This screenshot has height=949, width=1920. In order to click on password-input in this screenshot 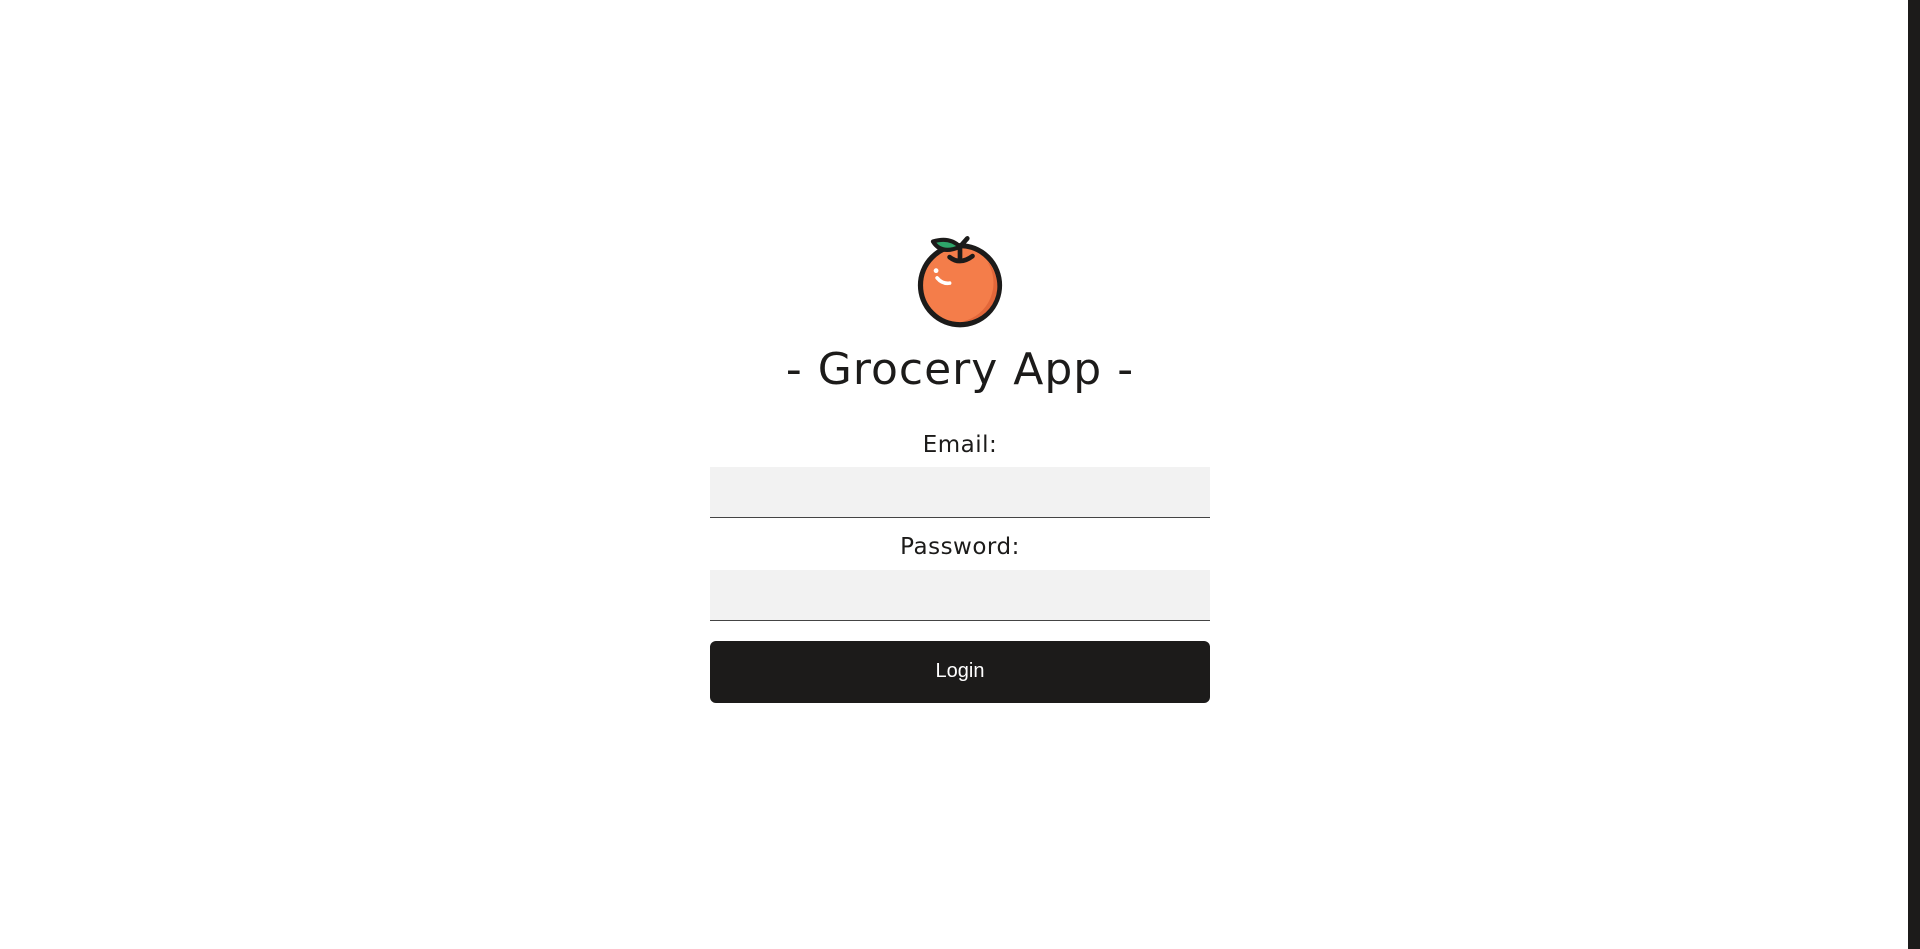, I will do `click(960, 595)`.